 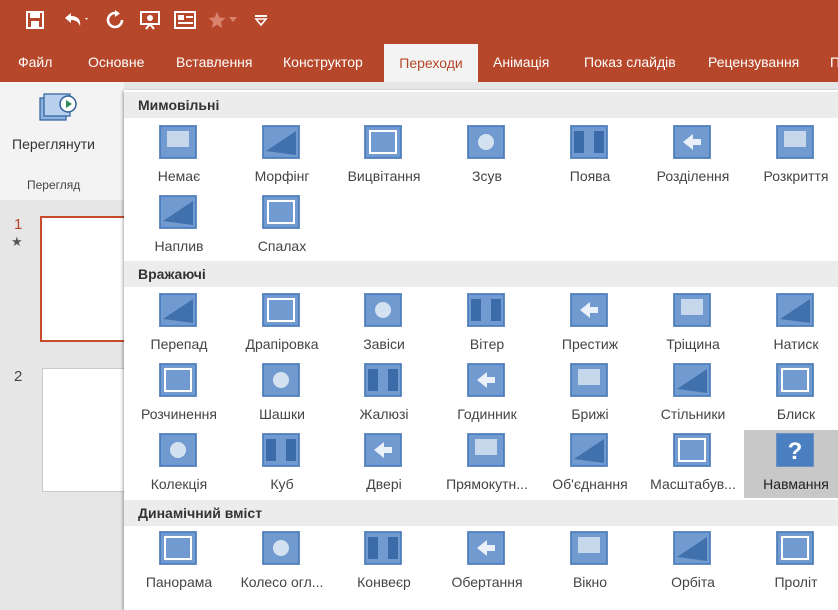 What do you see at coordinates (693, 394) in the screenshot?
I see `transition-item: Стільники` at bounding box center [693, 394].